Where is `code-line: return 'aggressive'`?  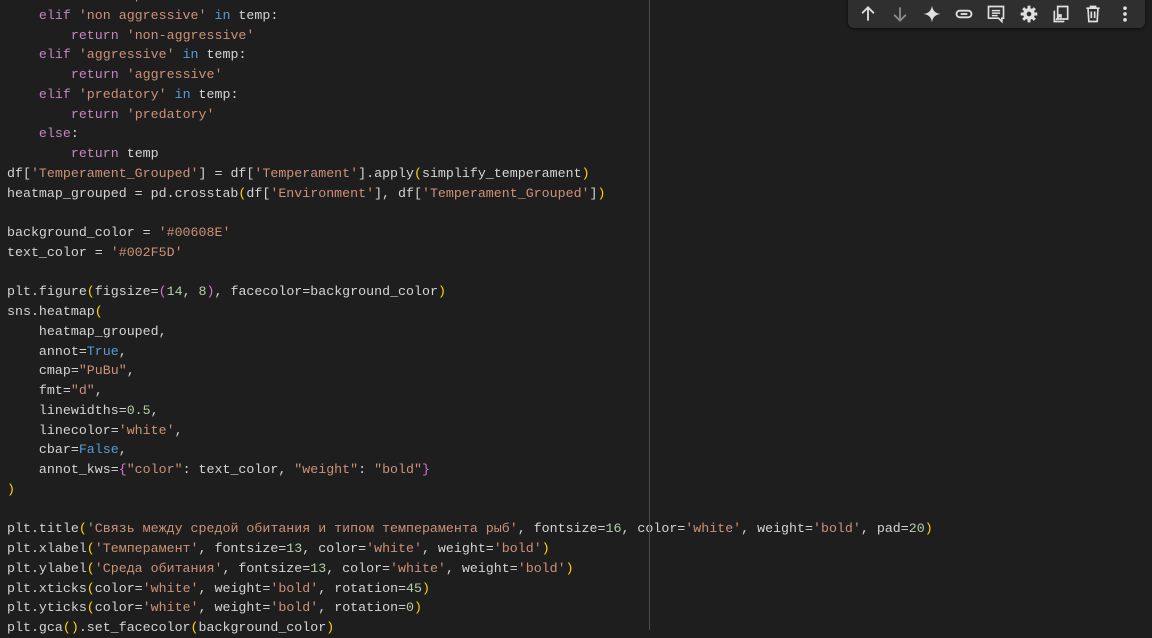
code-line: return 'aggressive' is located at coordinates (470, 75).